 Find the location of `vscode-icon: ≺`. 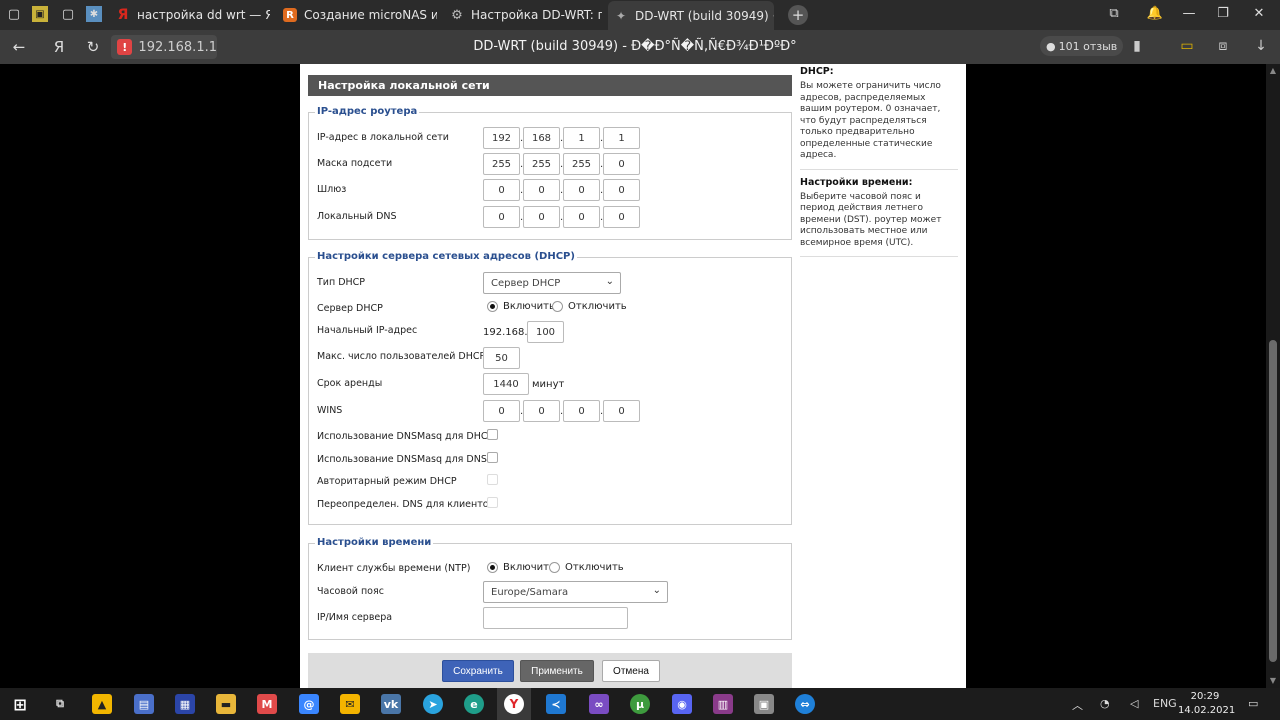

vscode-icon: ≺ is located at coordinates (556, 704).